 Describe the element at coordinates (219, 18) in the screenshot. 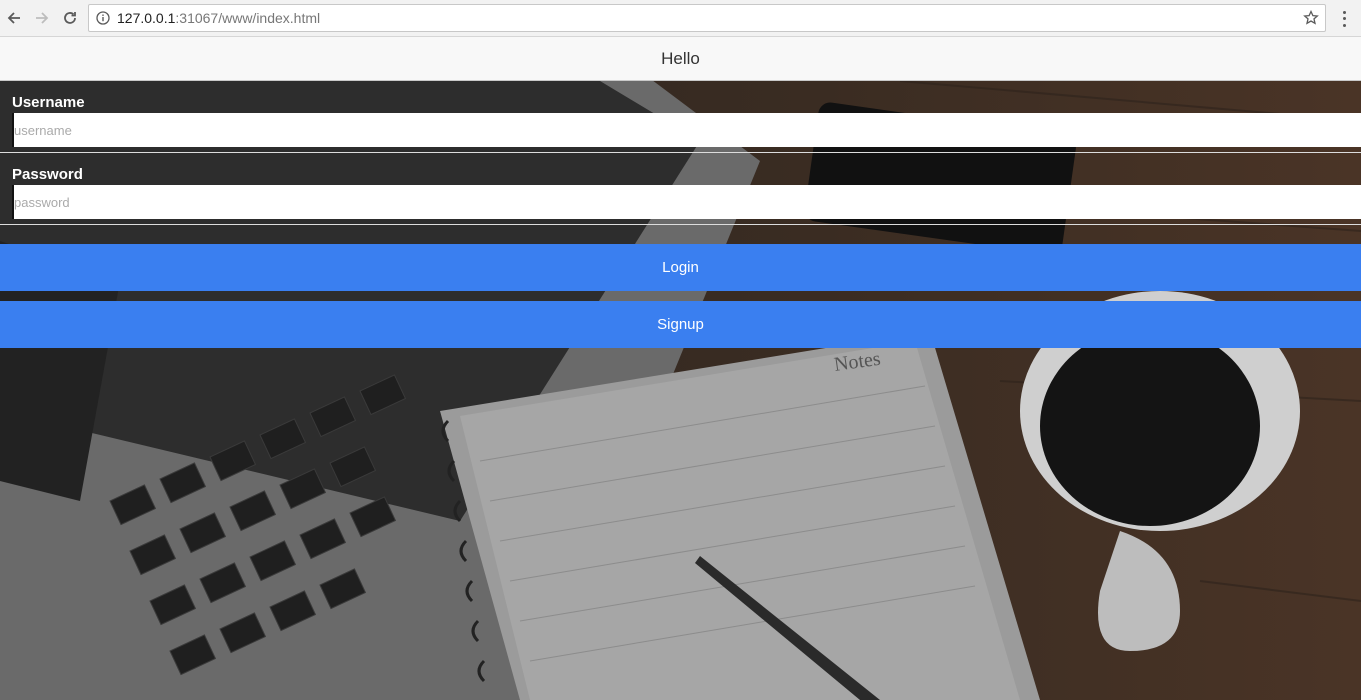

I see `url-text: 127.0.0.1:31067/www/index.html` at that location.